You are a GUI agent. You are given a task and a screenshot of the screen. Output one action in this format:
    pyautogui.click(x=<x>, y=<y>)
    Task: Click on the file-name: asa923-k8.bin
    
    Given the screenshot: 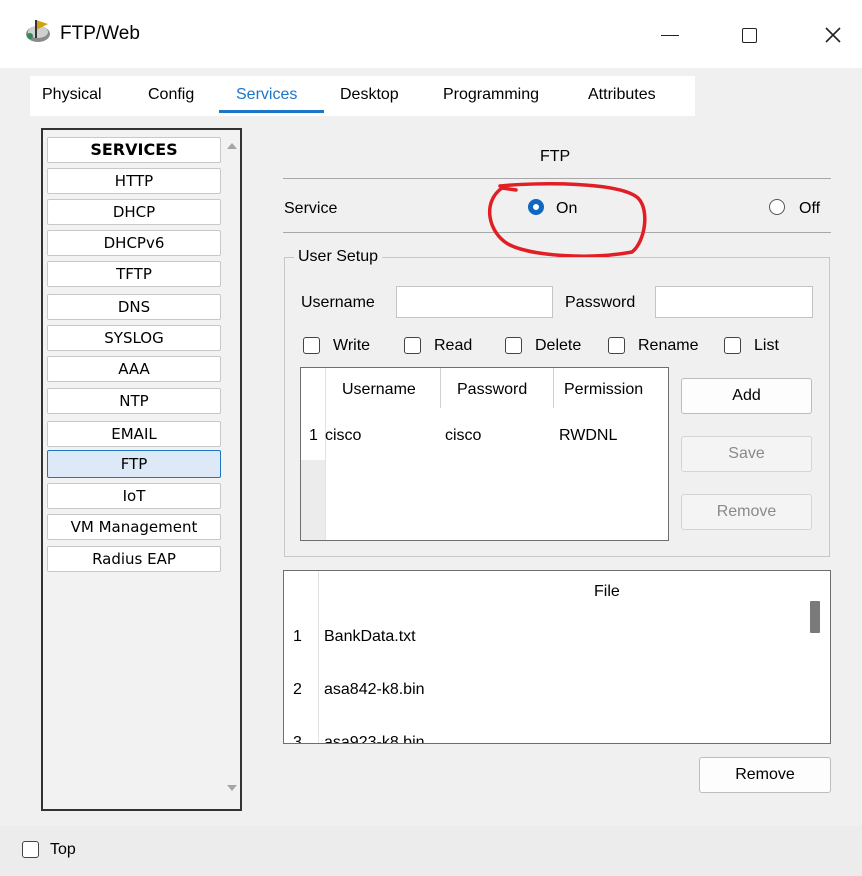 What is the action you would take?
    pyautogui.click(x=374, y=739)
    